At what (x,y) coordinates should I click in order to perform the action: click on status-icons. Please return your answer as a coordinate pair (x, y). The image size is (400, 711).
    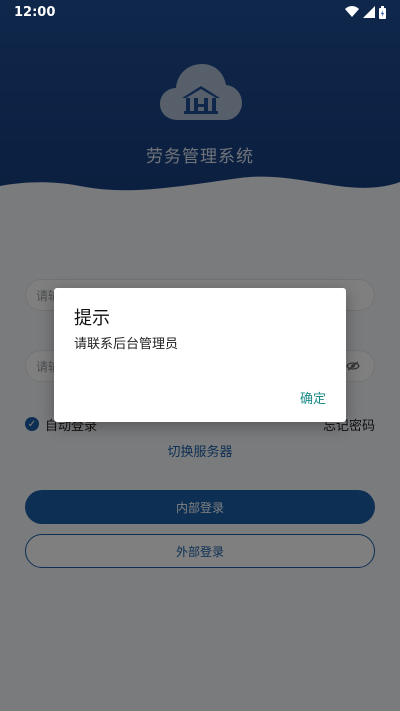
    Looking at the image, I should click on (365, 12).